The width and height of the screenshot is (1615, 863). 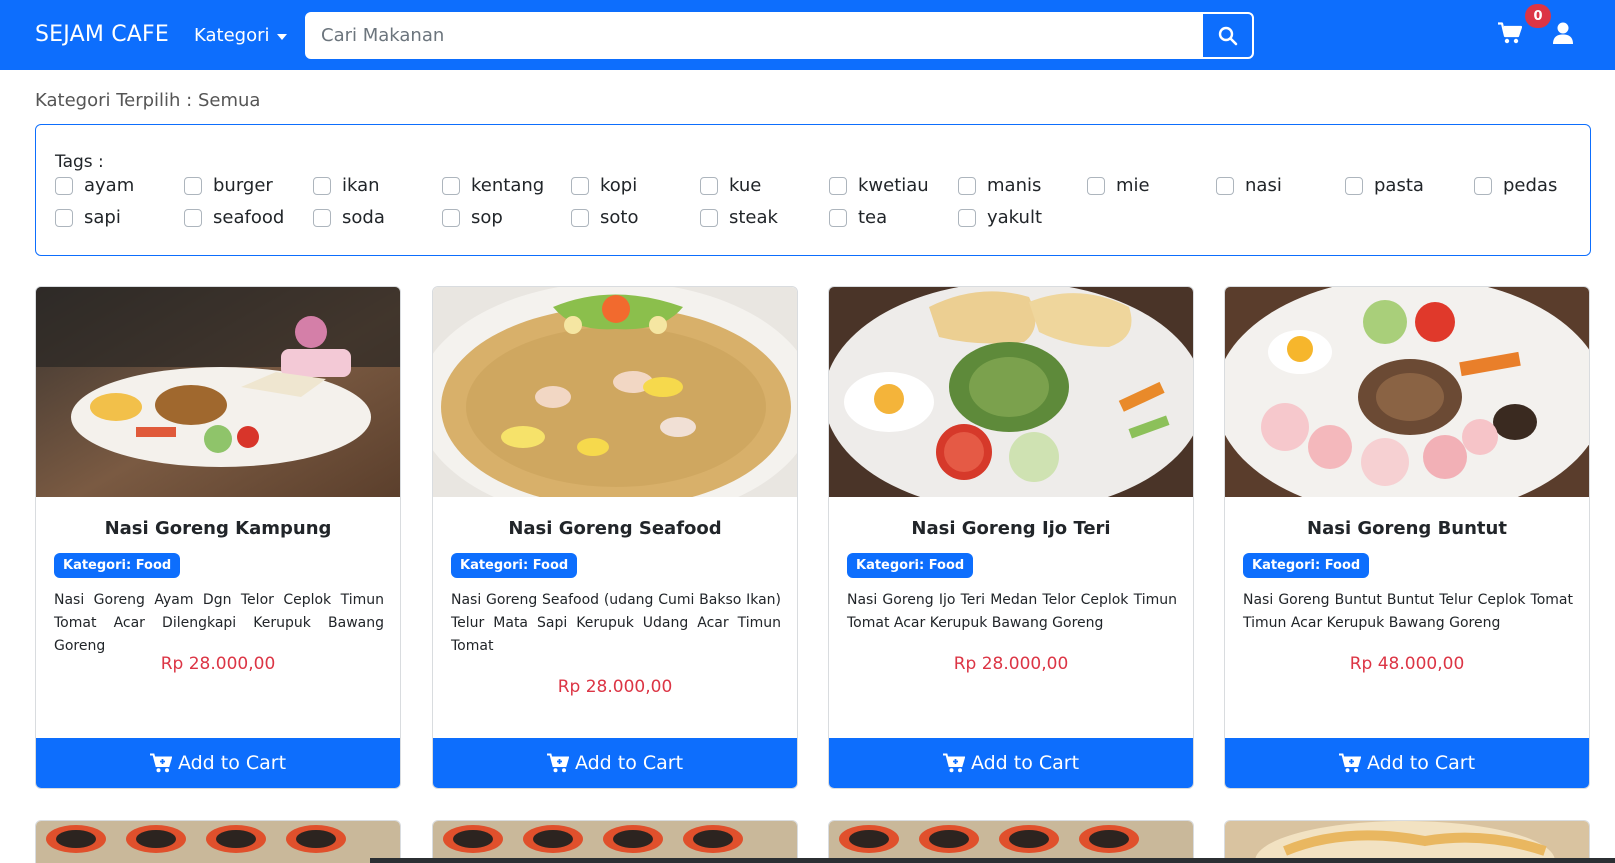 What do you see at coordinates (1407, 528) in the screenshot?
I see `product-name: Nasi Goreng Buntut` at bounding box center [1407, 528].